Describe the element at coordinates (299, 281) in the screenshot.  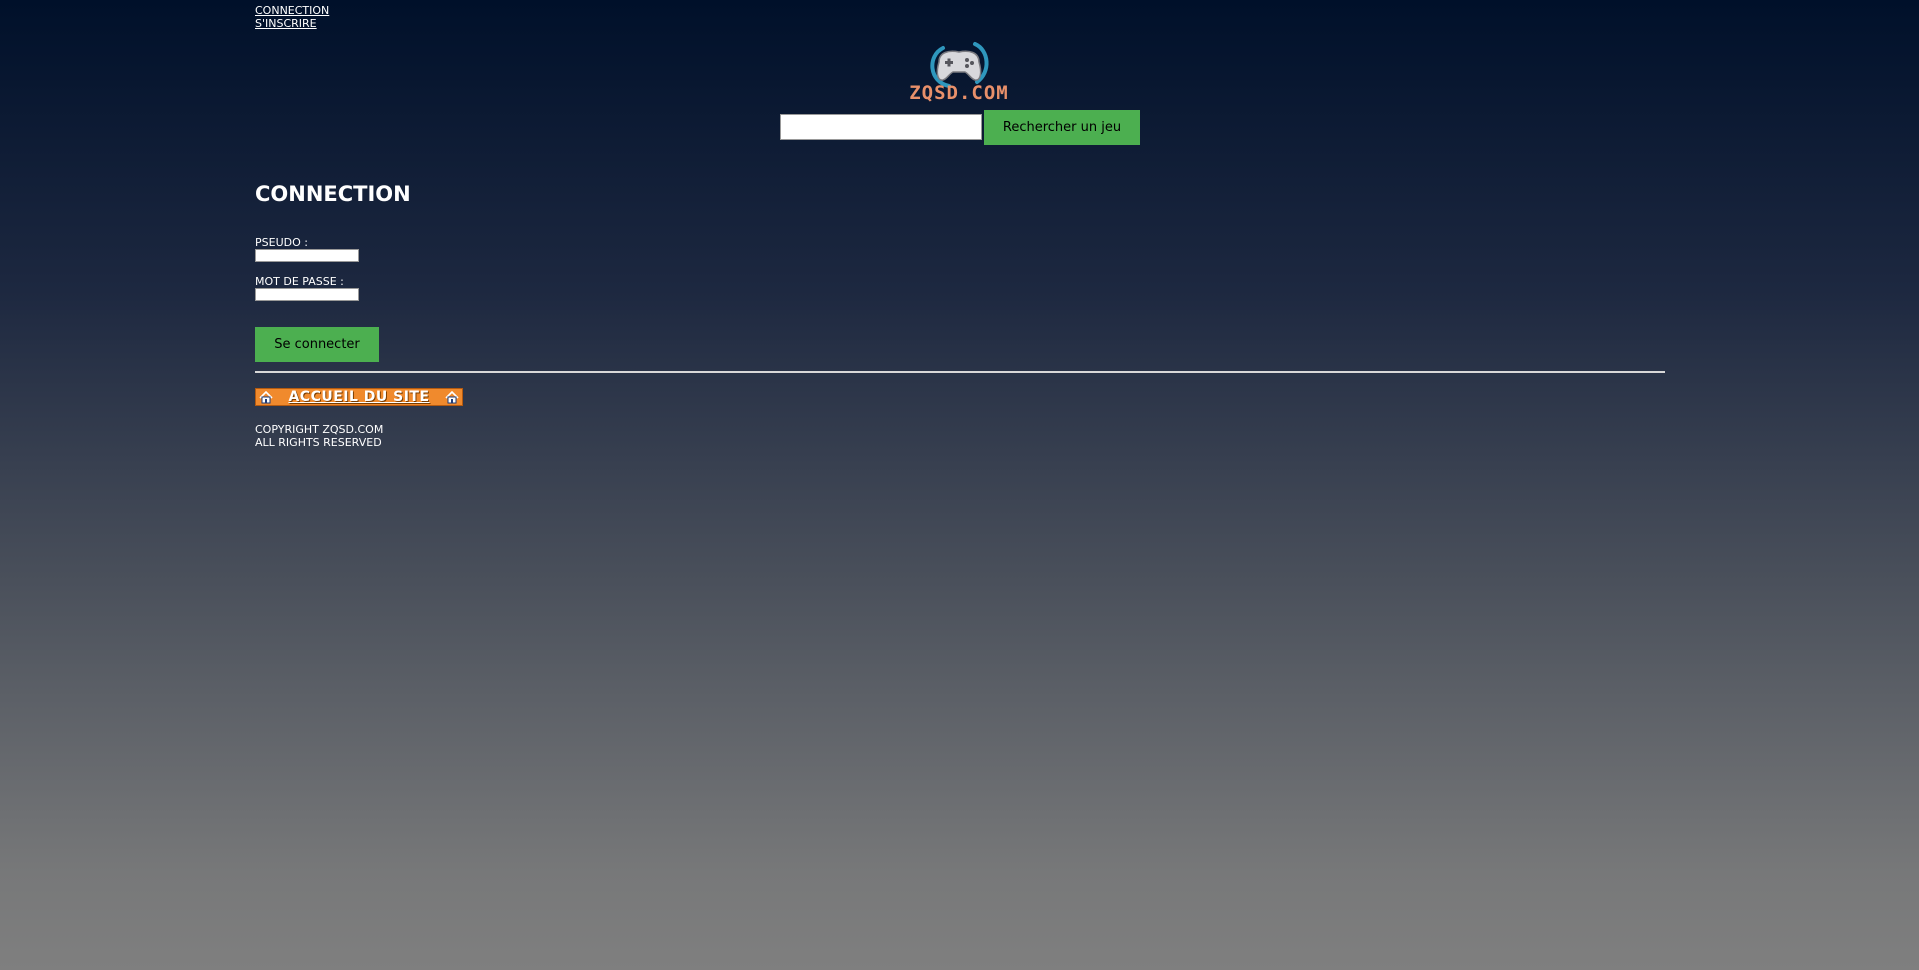
I see `password-label: MOT DE PASSE :` at that location.